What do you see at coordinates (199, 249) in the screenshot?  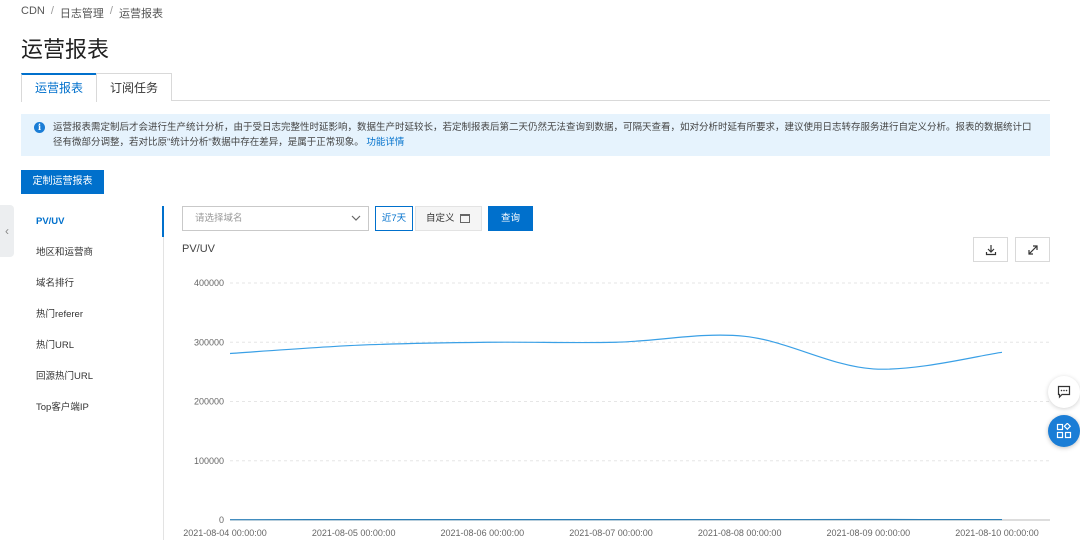 I see `chart-title: PV/UV` at bounding box center [199, 249].